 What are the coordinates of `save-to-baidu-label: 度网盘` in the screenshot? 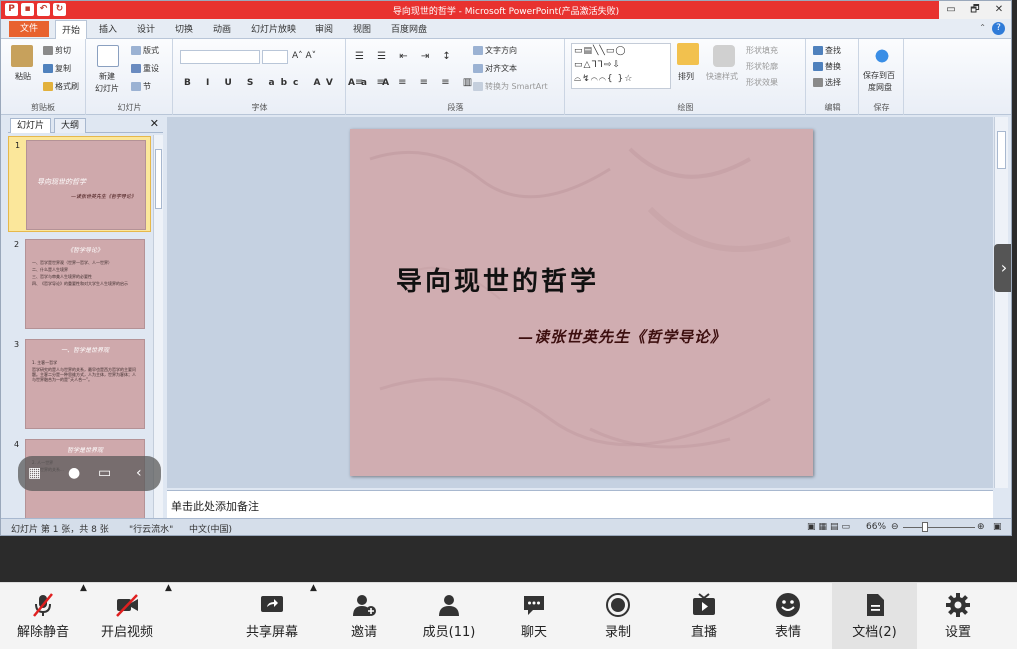 It's located at (880, 87).